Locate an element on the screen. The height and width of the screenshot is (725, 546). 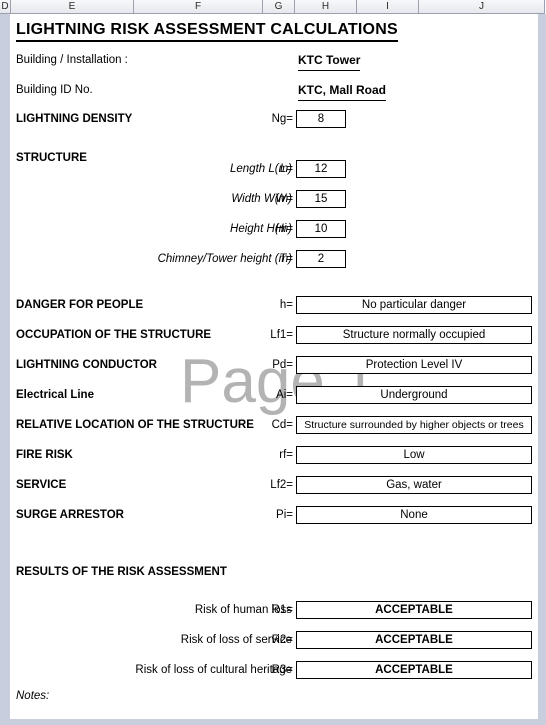
input-electrical-line: Underground is located at coordinates (414, 395).